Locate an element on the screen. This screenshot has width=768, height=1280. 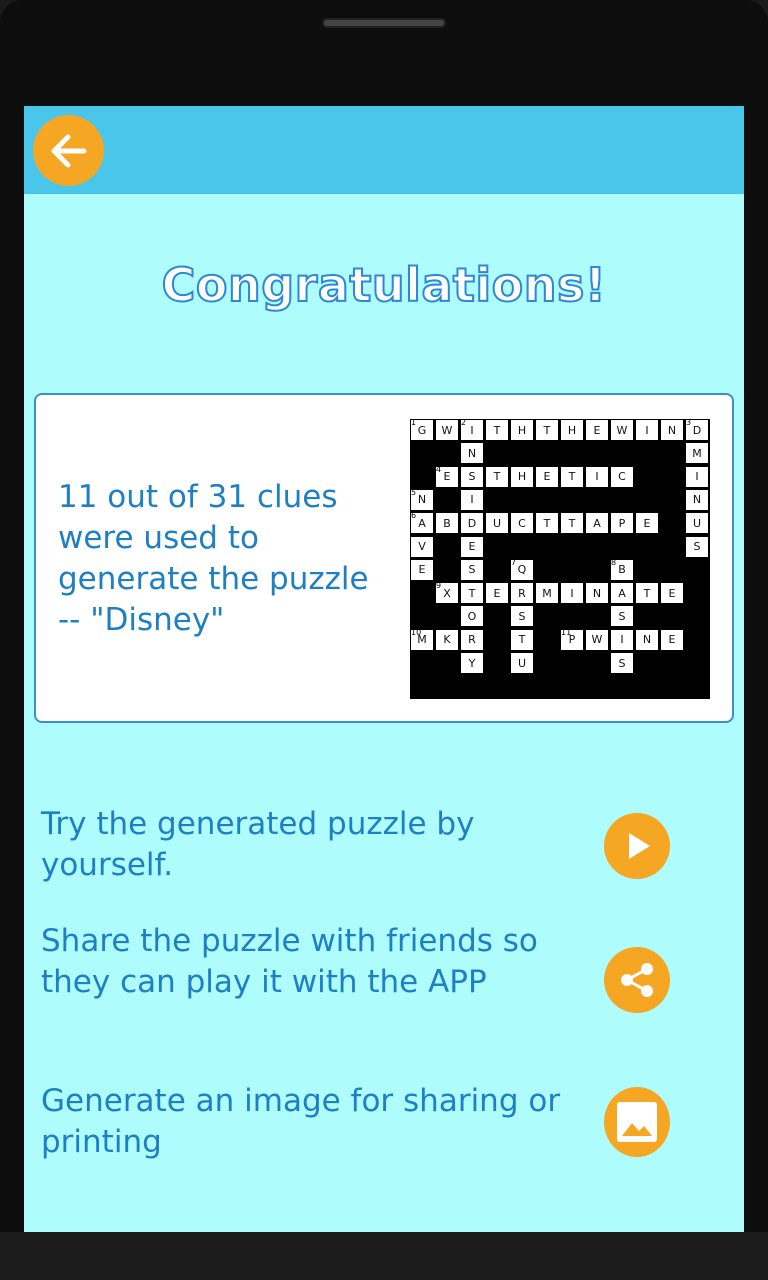
crossword-cell: K is located at coordinates (447, 639).